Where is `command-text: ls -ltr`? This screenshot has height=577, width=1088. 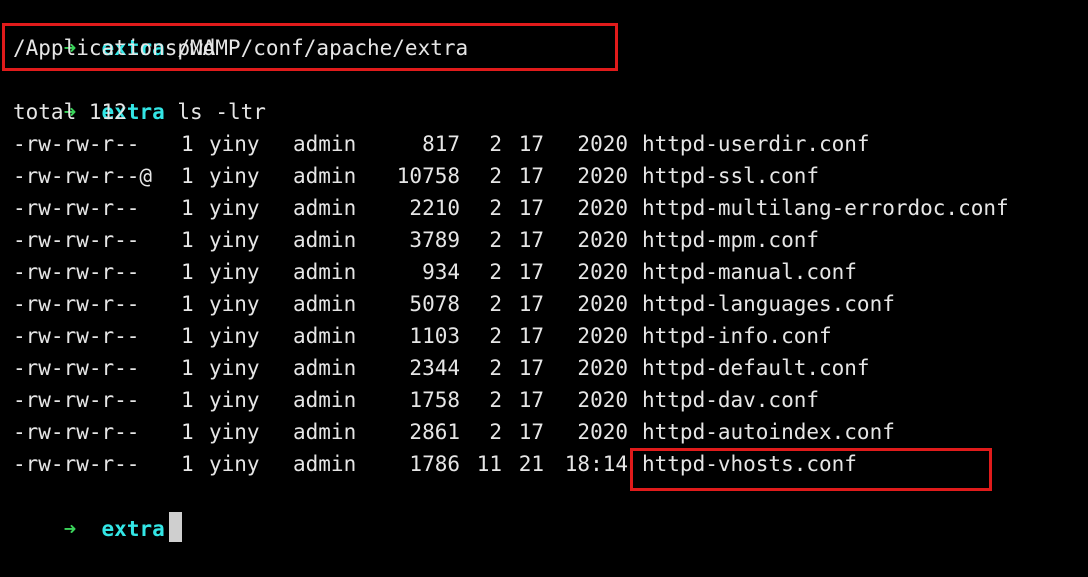
command-text: ls -ltr is located at coordinates (221, 112).